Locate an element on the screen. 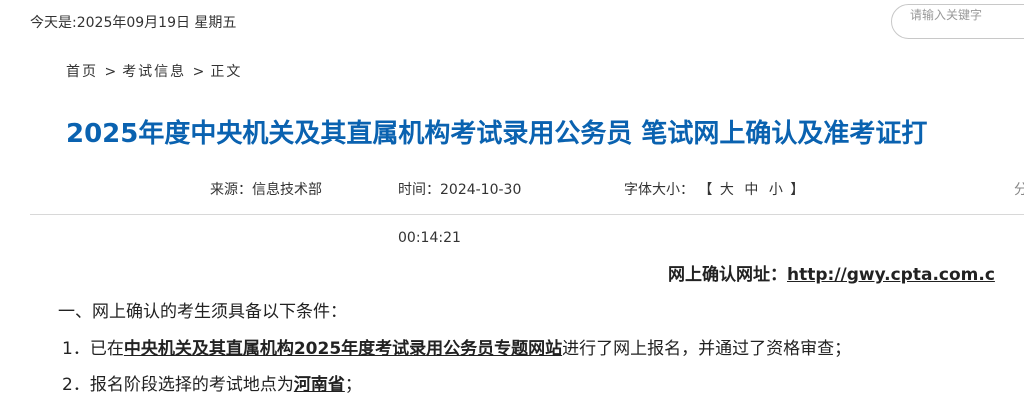 The image size is (1024, 400). item-prefix: 2．报名阶段选择的考试地点为 is located at coordinates (178, 385).